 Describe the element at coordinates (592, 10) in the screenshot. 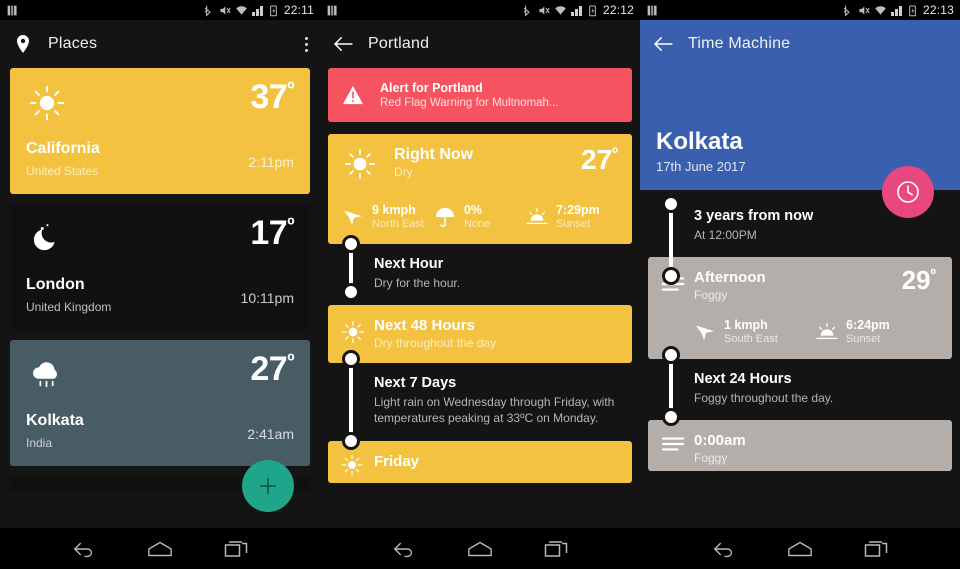

I see `battery-icon` at that location.